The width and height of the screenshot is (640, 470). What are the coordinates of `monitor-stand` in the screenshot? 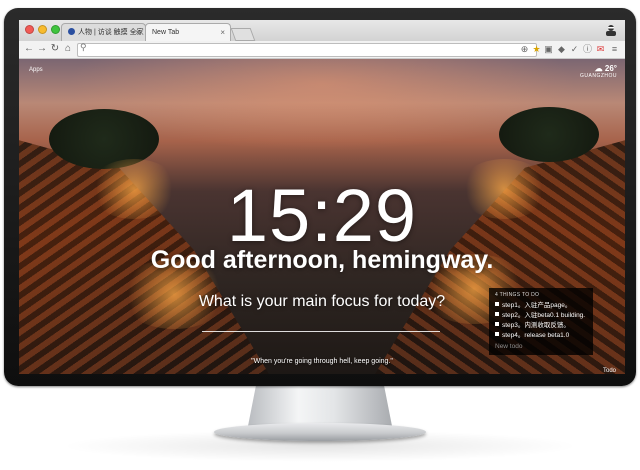 It's located at (320, 404).